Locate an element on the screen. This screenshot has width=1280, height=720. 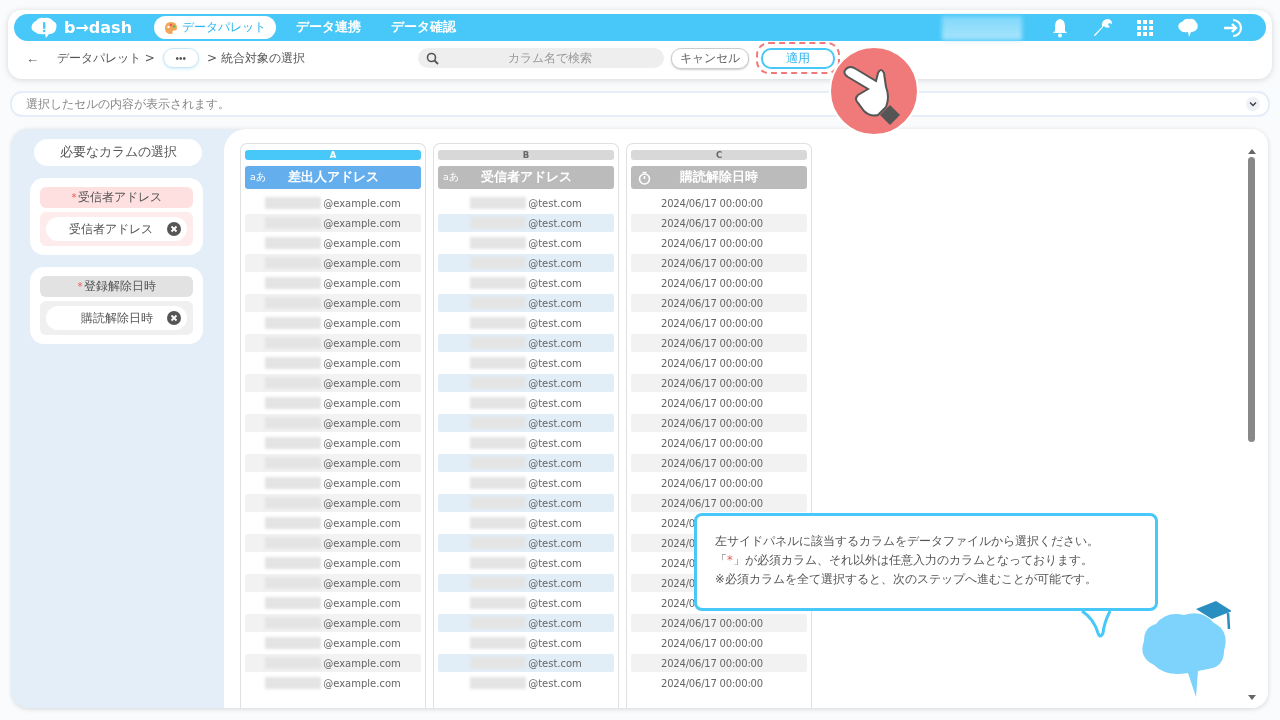
cancel-button: キャンセル is located at coordinates (709, 58).